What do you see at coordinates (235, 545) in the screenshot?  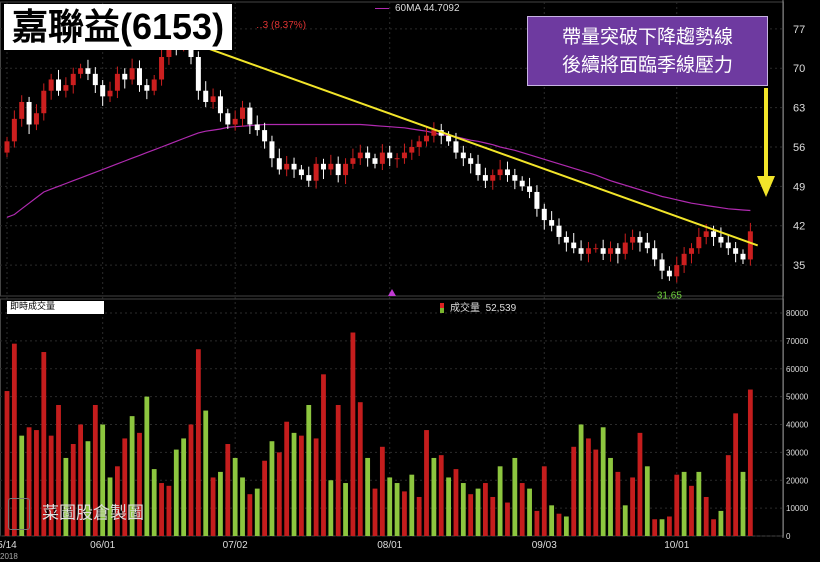 I see `x-tick-label: 07/02` at bounding box center [235, 545].